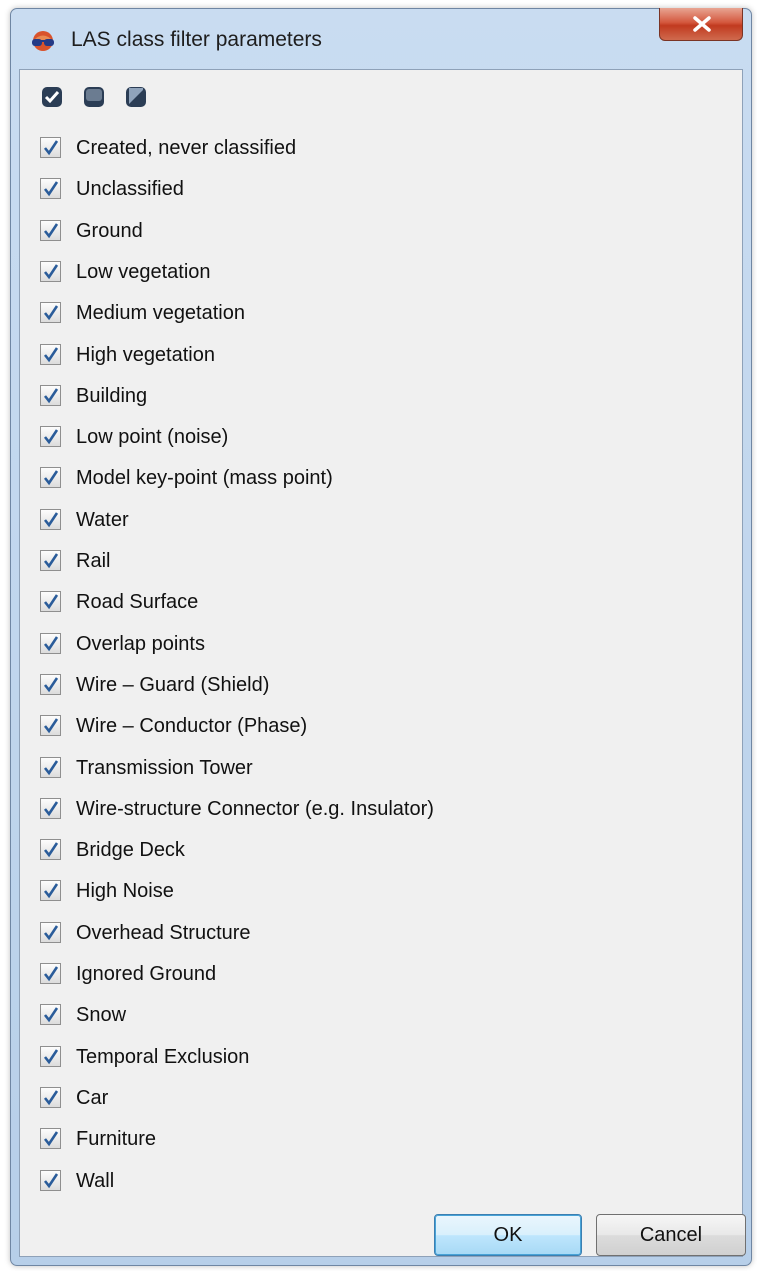 This screenshot has height=1271, width=757. I want to click on class-checkbox-row: Created, never classified, so click(340, 149).